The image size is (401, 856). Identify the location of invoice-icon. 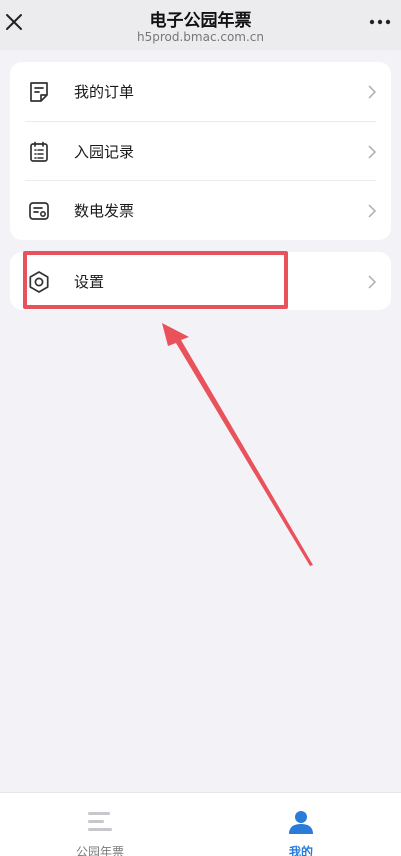
(39, 211).